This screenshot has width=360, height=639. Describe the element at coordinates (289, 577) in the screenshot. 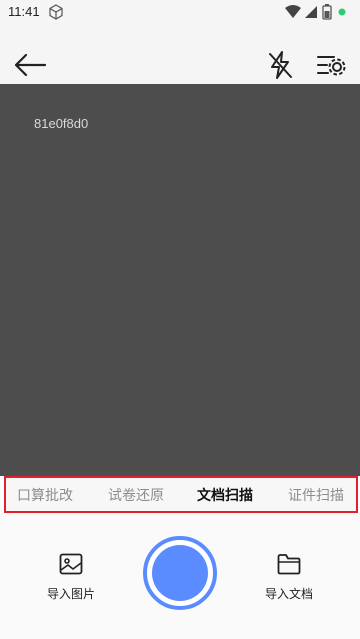

I see `import-document-button: 导入文档` at that location.